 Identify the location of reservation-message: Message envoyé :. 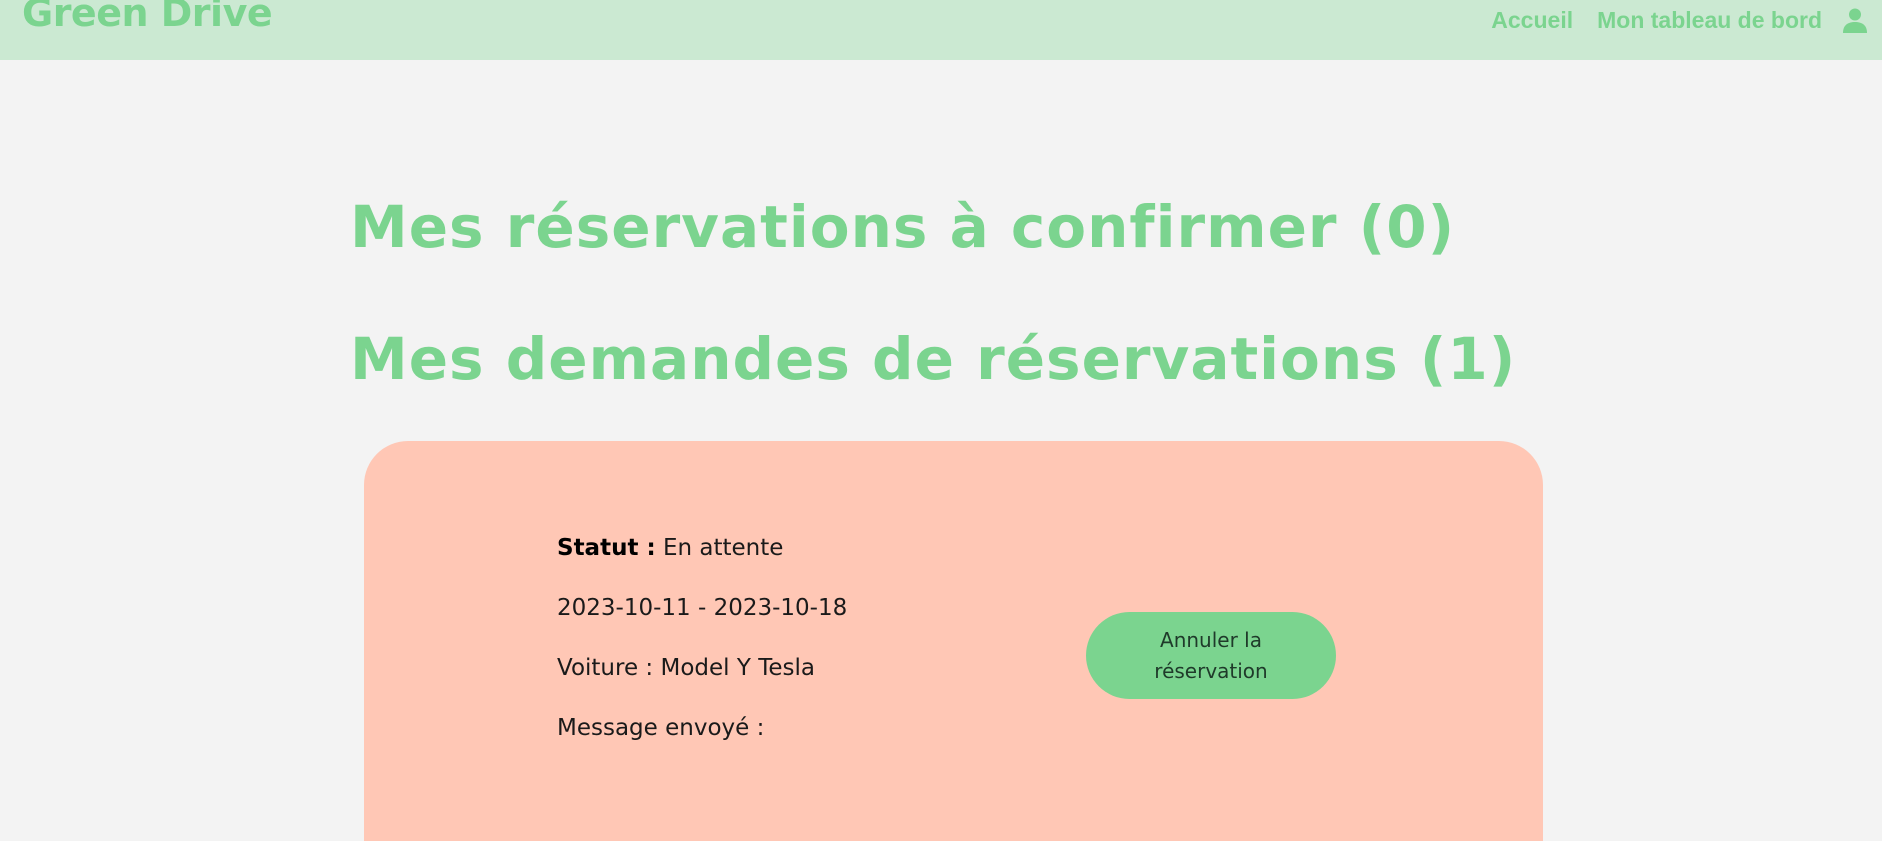
(661, 728).